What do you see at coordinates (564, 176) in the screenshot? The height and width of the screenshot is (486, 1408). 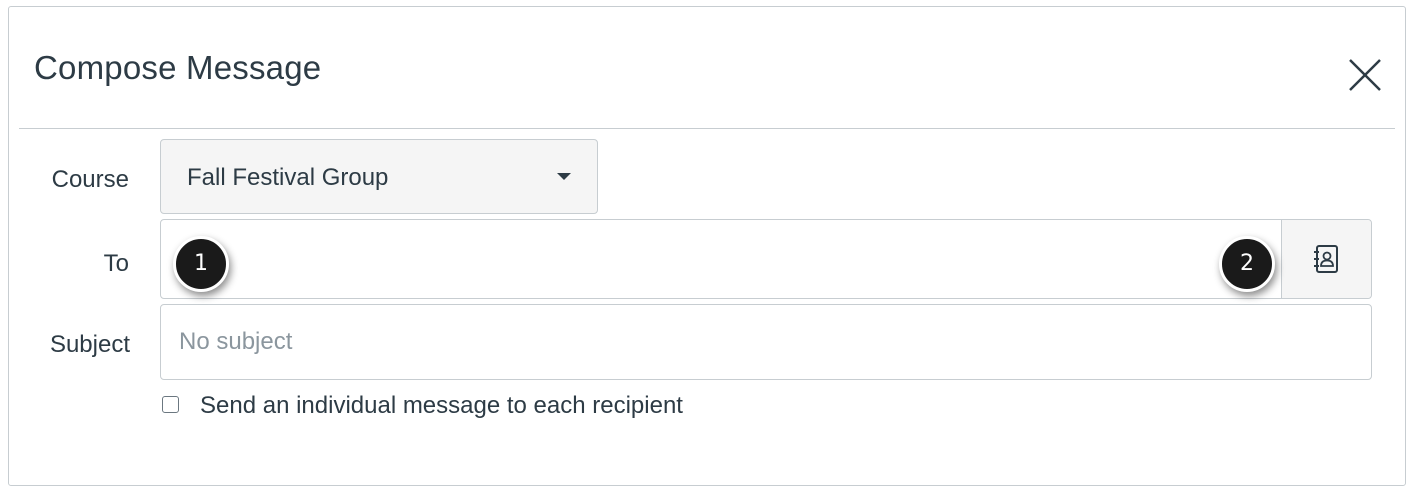 I see `caret-down-icon` at bounding box center [564, 176].